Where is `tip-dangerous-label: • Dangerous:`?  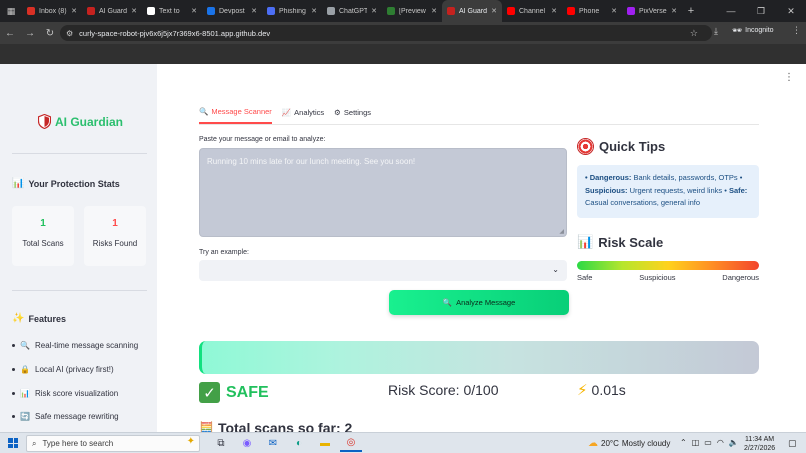
tip-dangerous-label: • Dangerous: is located at coordinates (608, 177).